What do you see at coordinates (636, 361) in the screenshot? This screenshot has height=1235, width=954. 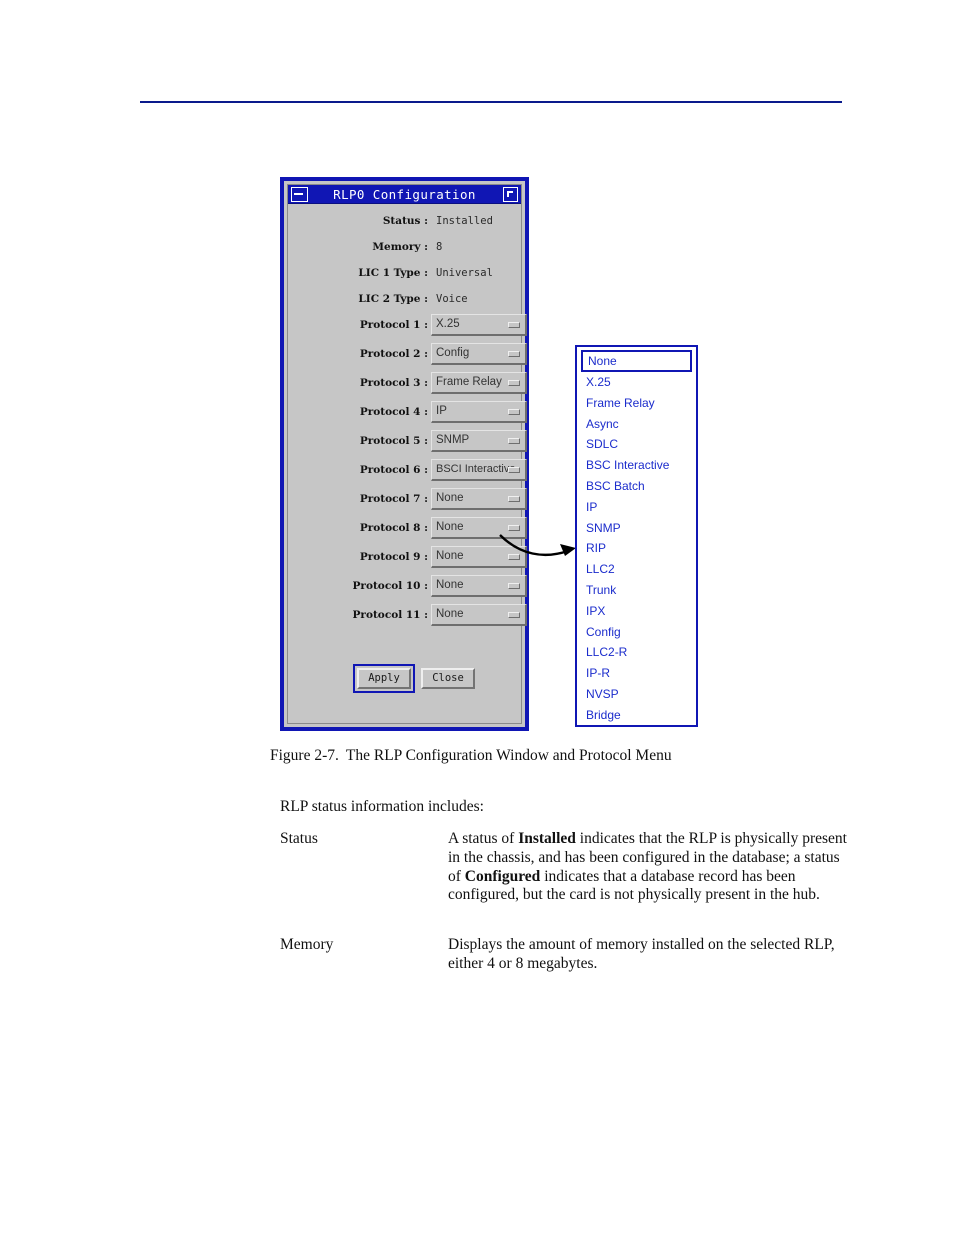 I see `menu-item-none: None` at bounding box center [636, 361].